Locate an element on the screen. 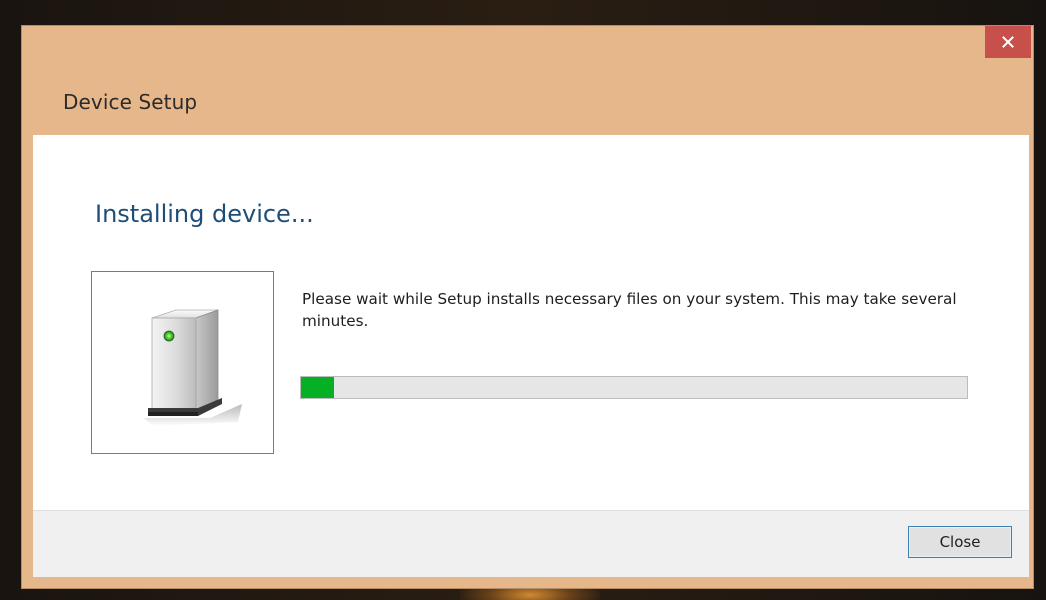 The width and height of the screenshot is (1046, 600). close-x-icon is located at coordinates (1008, 42).